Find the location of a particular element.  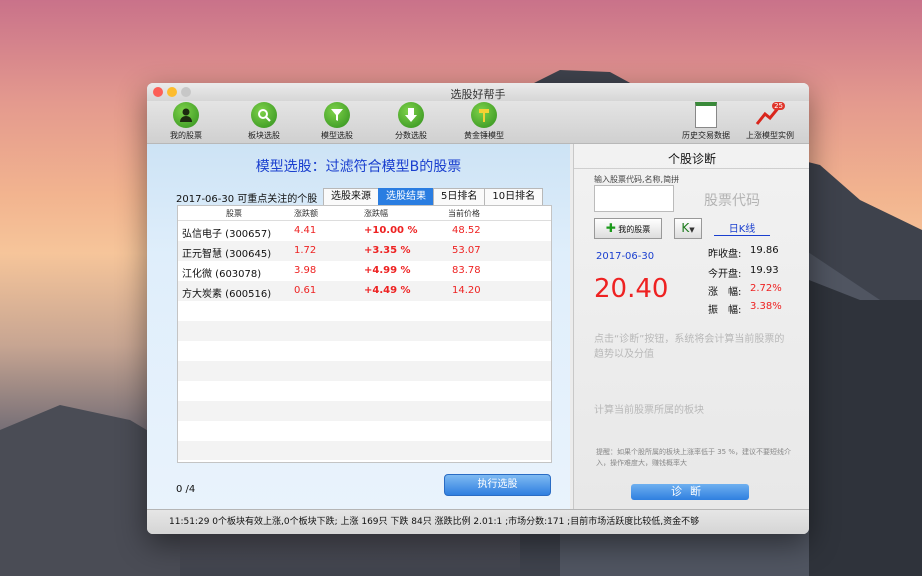

stock-code-label: 股票代码 is located at coordinates (732, 201).